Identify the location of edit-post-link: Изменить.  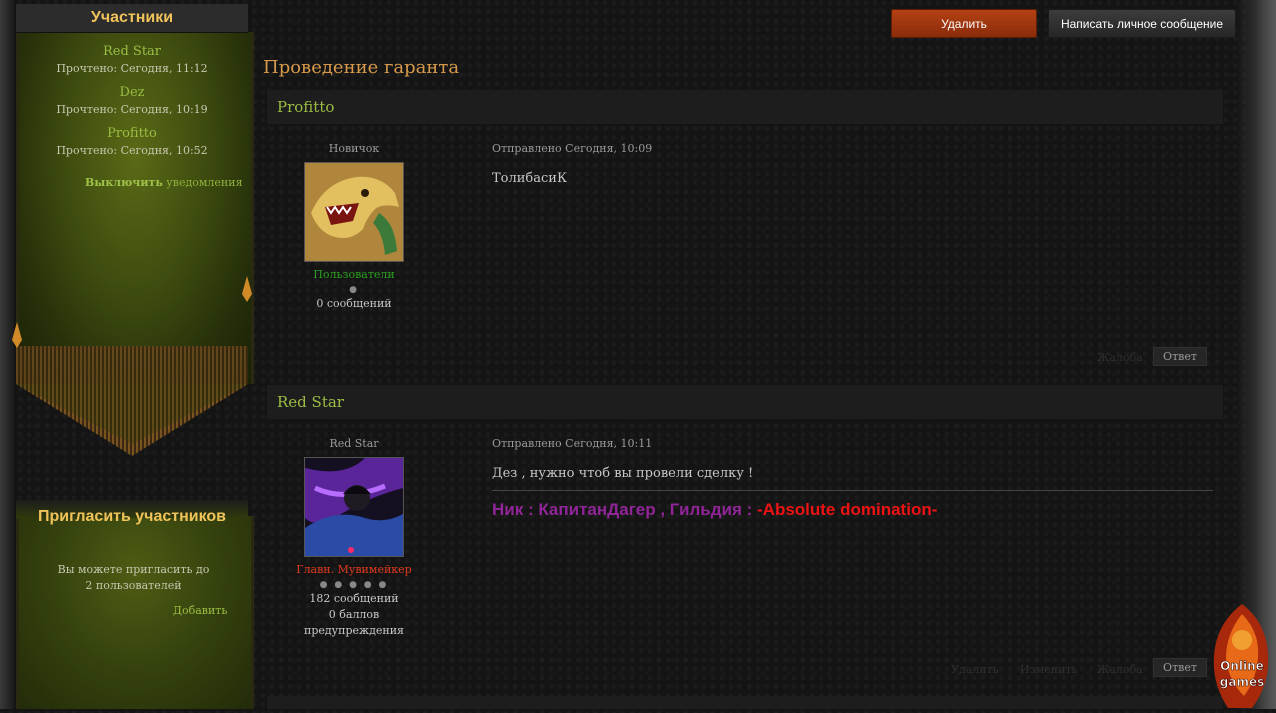
(1048, 669).